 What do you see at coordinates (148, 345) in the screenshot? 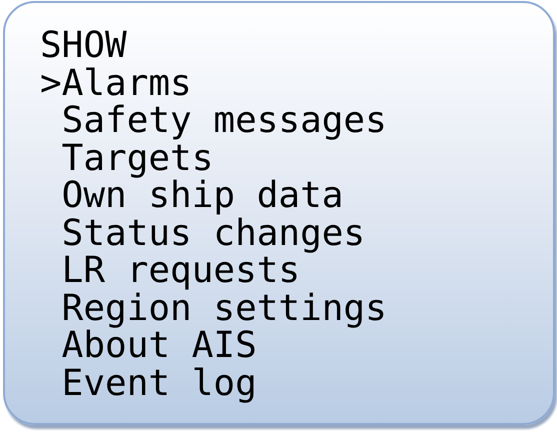
I see `menu-item: About AIS` at bounding box center [148, 345].